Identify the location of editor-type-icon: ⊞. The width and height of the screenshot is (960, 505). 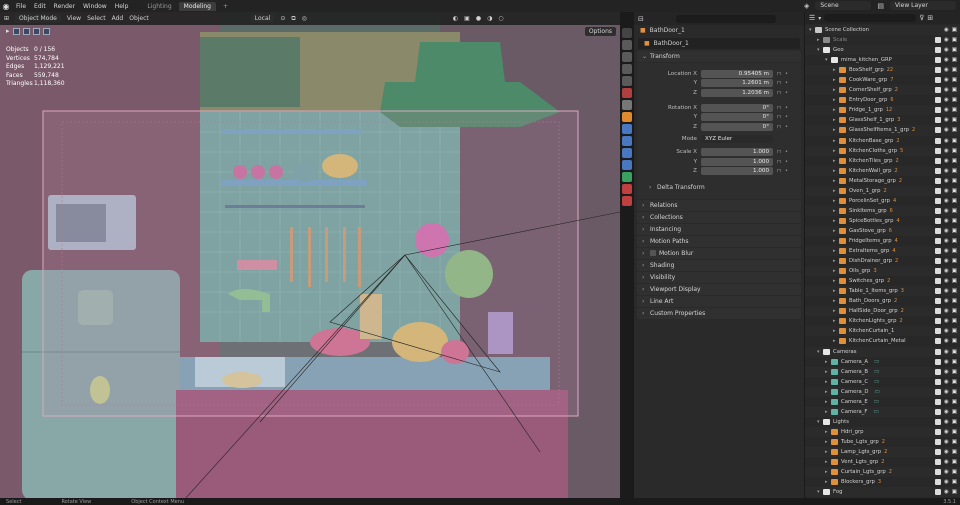
(6, 18).